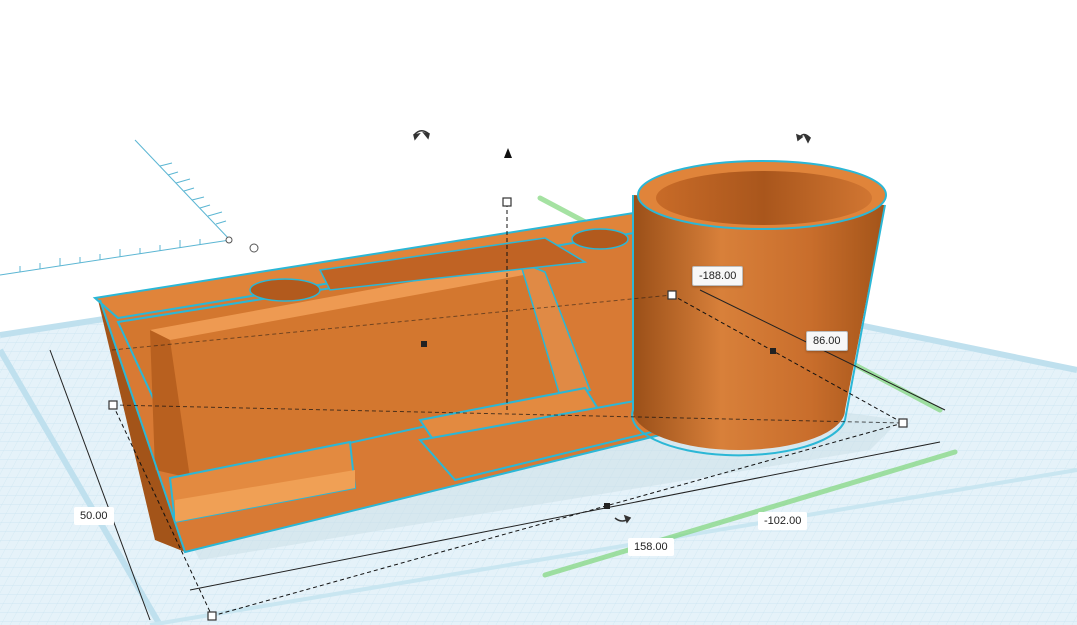 The height and width of the screenshot is (625, 1077). I want to click on ruler-ticks-x, so click(110, 255).